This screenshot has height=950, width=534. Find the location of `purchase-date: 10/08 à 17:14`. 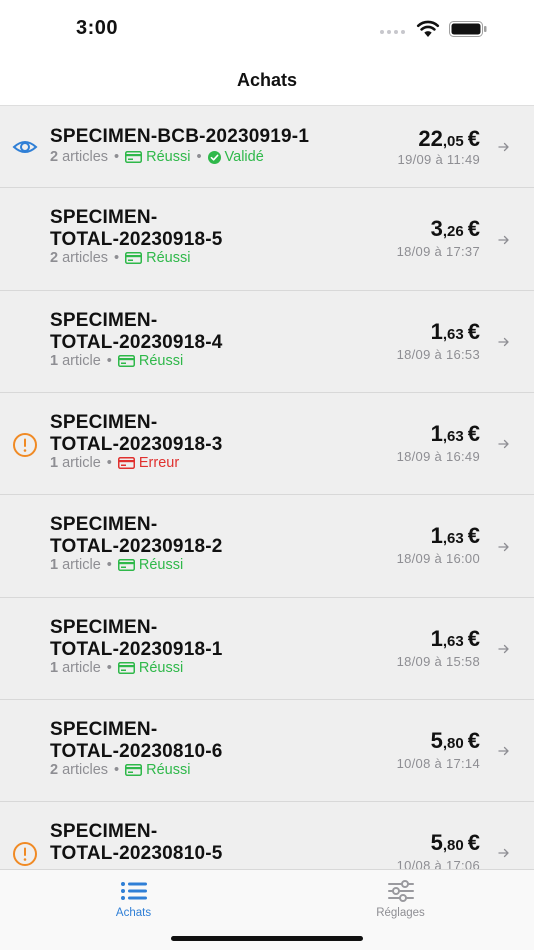

purchase-date: 10/08 à 17:14 is located at coordinates (438, 763).